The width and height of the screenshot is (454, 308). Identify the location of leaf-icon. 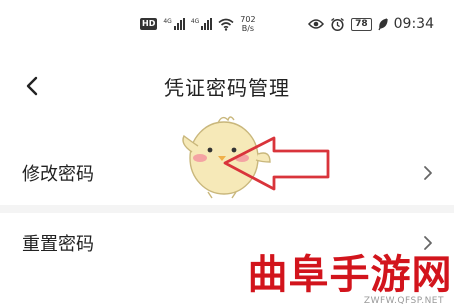
(383, 23).